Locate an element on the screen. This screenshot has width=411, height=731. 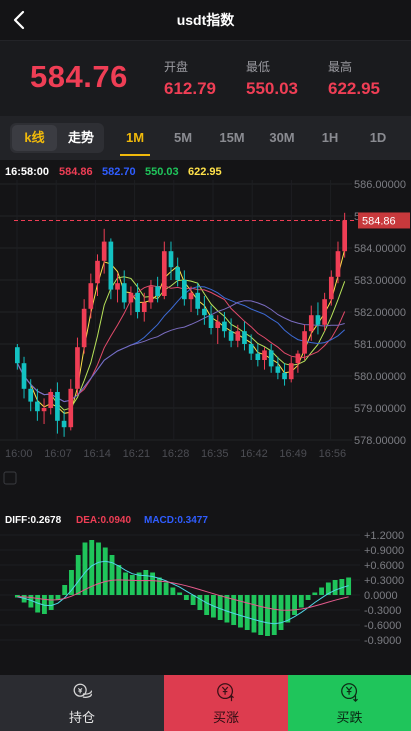
time-tick-label: 16:35 is located at coordinates (215, 454).